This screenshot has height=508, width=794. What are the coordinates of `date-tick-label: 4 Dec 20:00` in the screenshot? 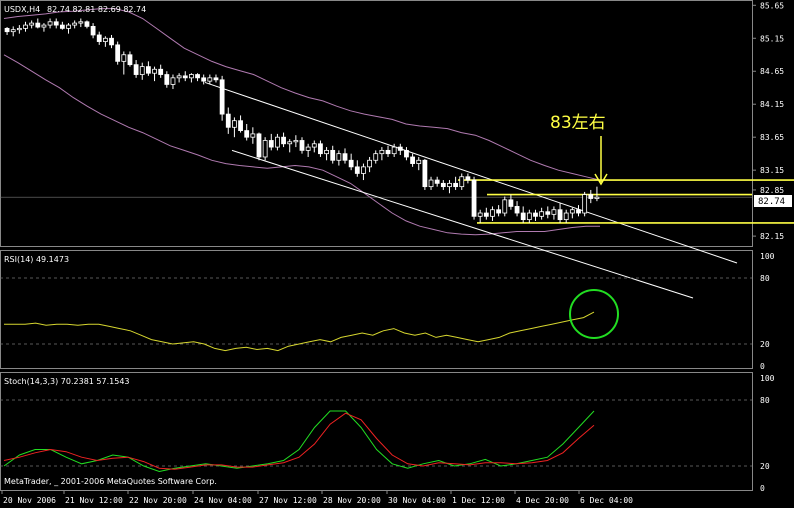 It's located at (542, 500).